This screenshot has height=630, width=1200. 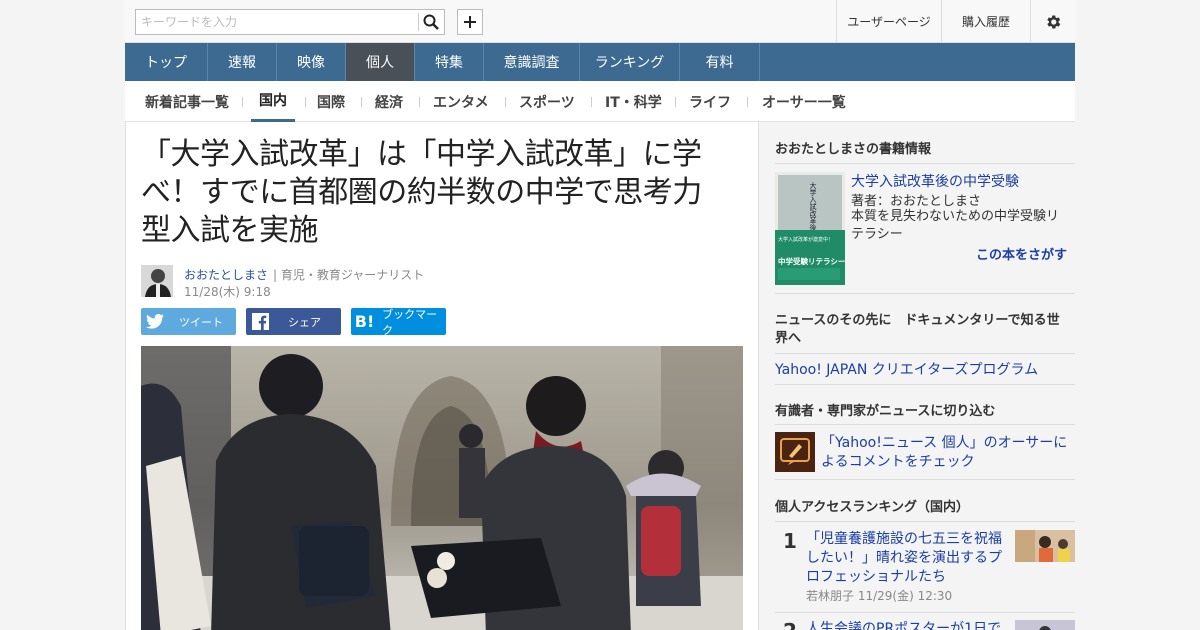 What do you see at coordinates (908, 625) in the screenshot?
I see `ranking-item-link: 人生会議のPRポスターが1日で` at bounding box center [908, 625].